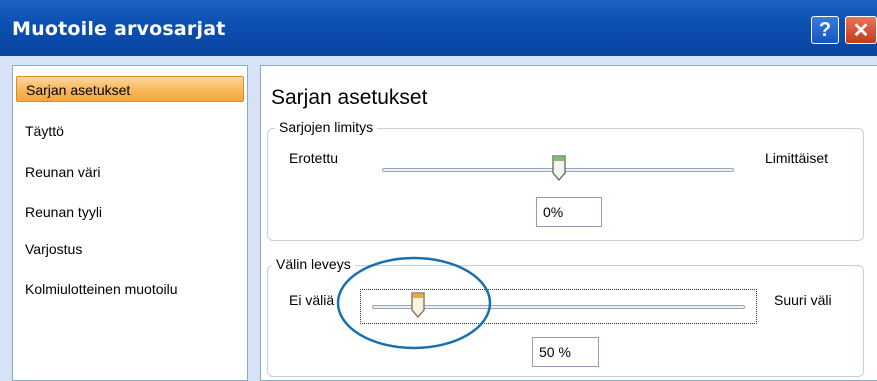  I want to click on window-title: Muotoile arvosarjat, so click(119, 29).